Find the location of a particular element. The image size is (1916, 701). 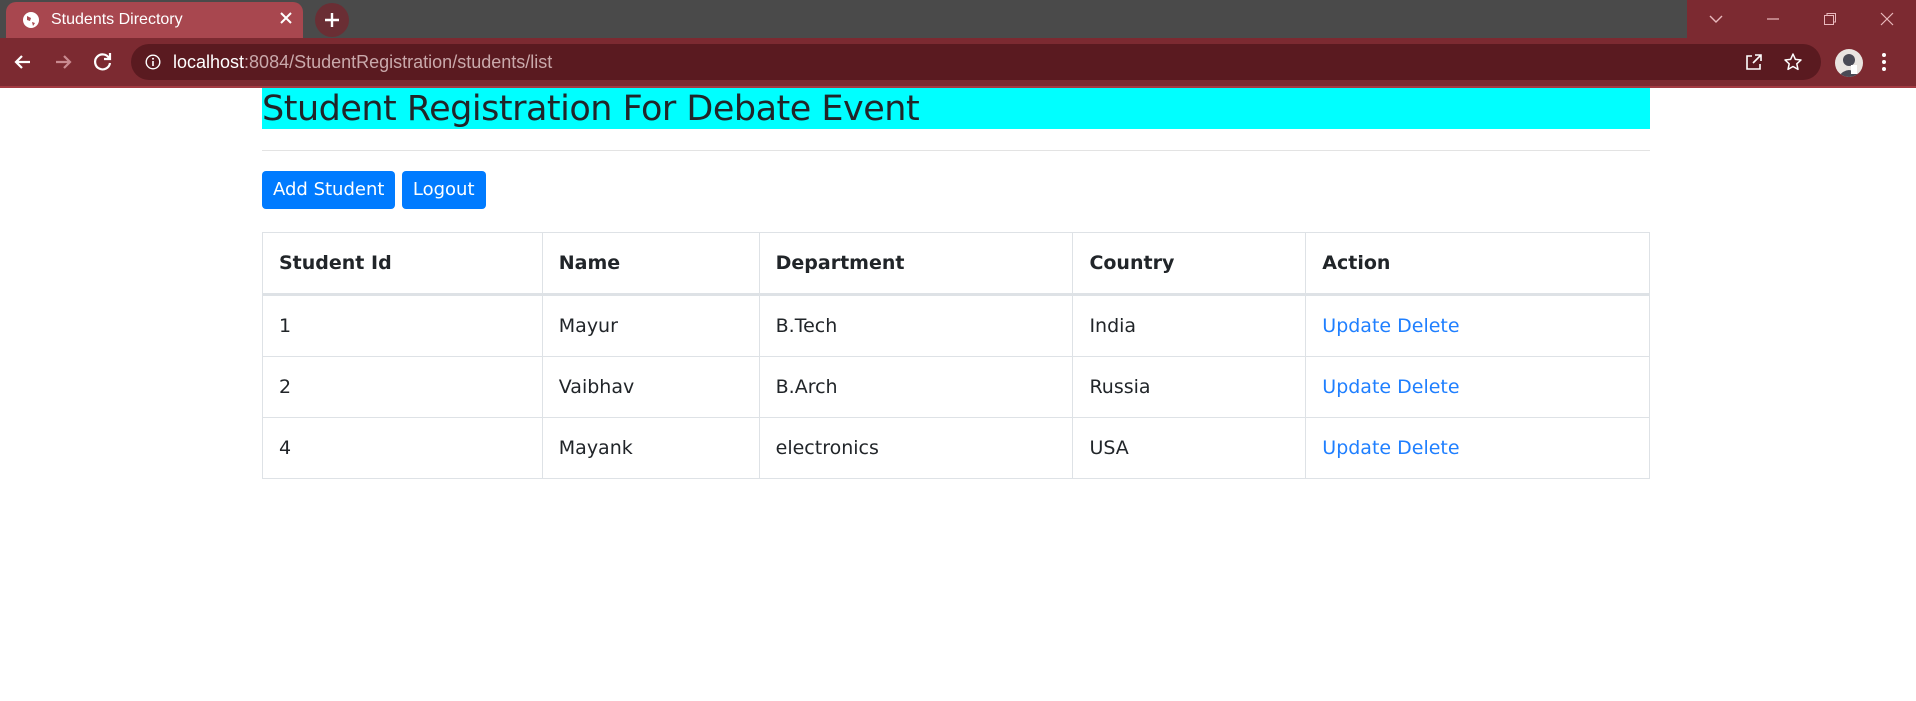

forward-icon is located at coordinates (63, 62).